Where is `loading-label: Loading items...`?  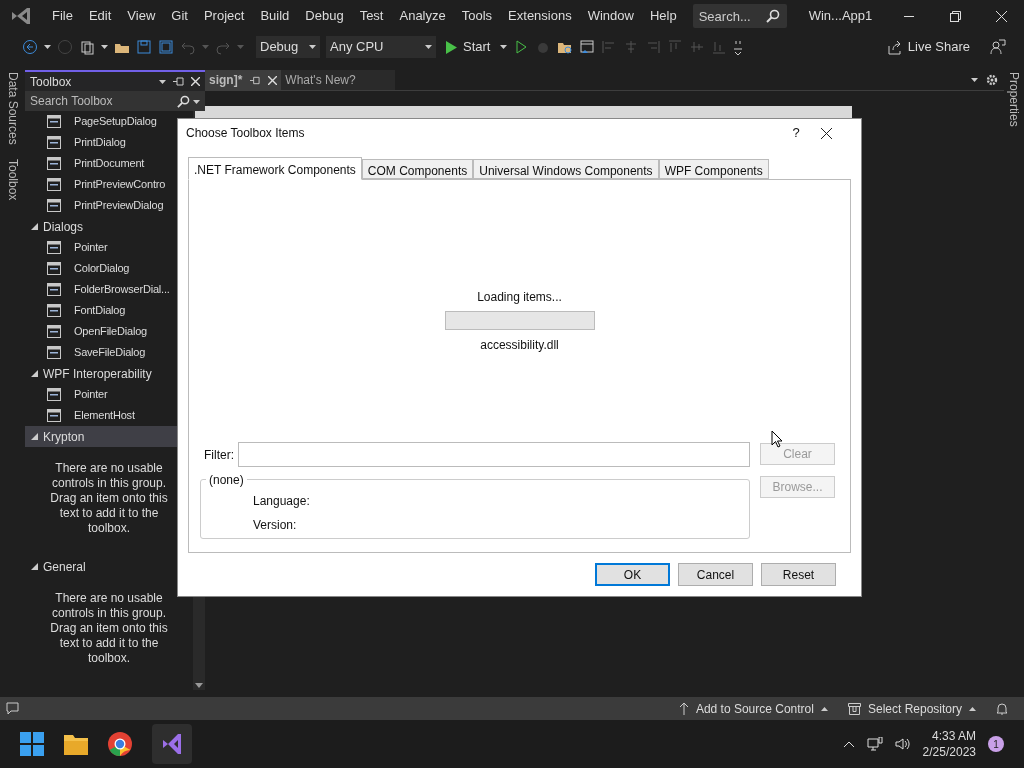 loading-label: Loading items... is located at coordinates (519, 297).